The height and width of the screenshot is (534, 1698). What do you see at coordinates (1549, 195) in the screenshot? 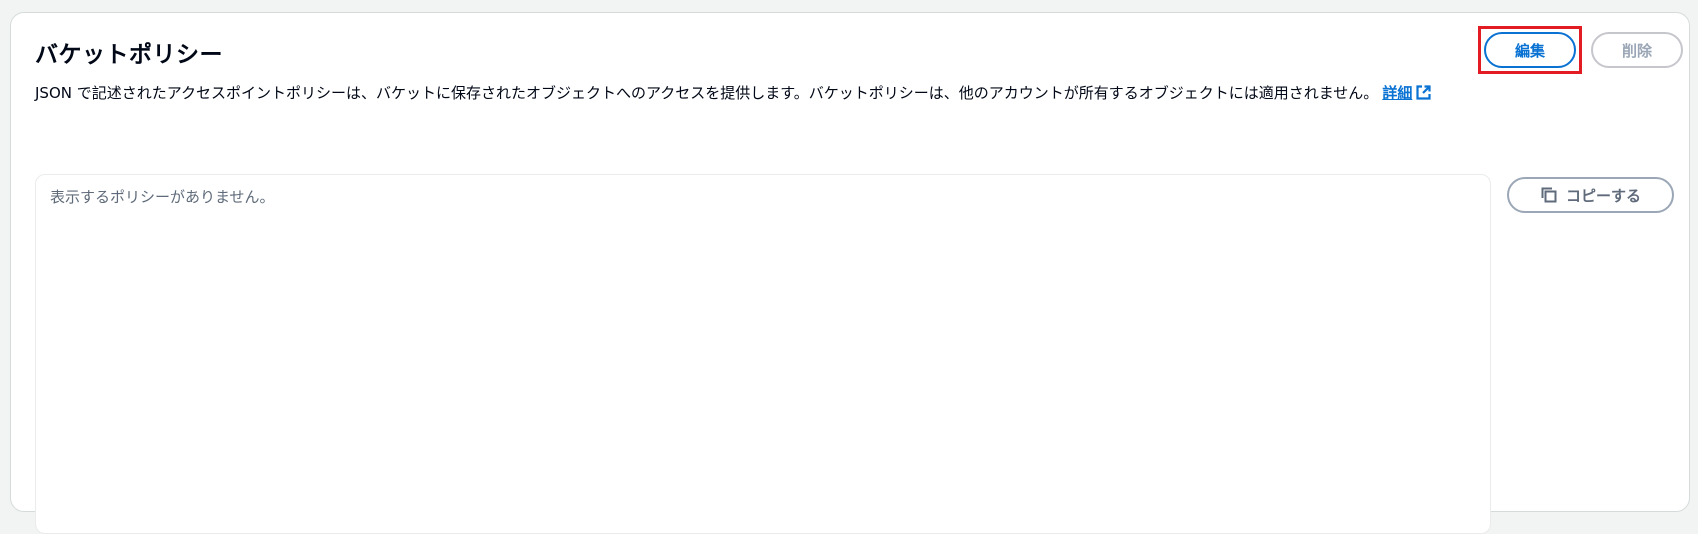
I see `copy-icon` at bounding box center [1549, 195].